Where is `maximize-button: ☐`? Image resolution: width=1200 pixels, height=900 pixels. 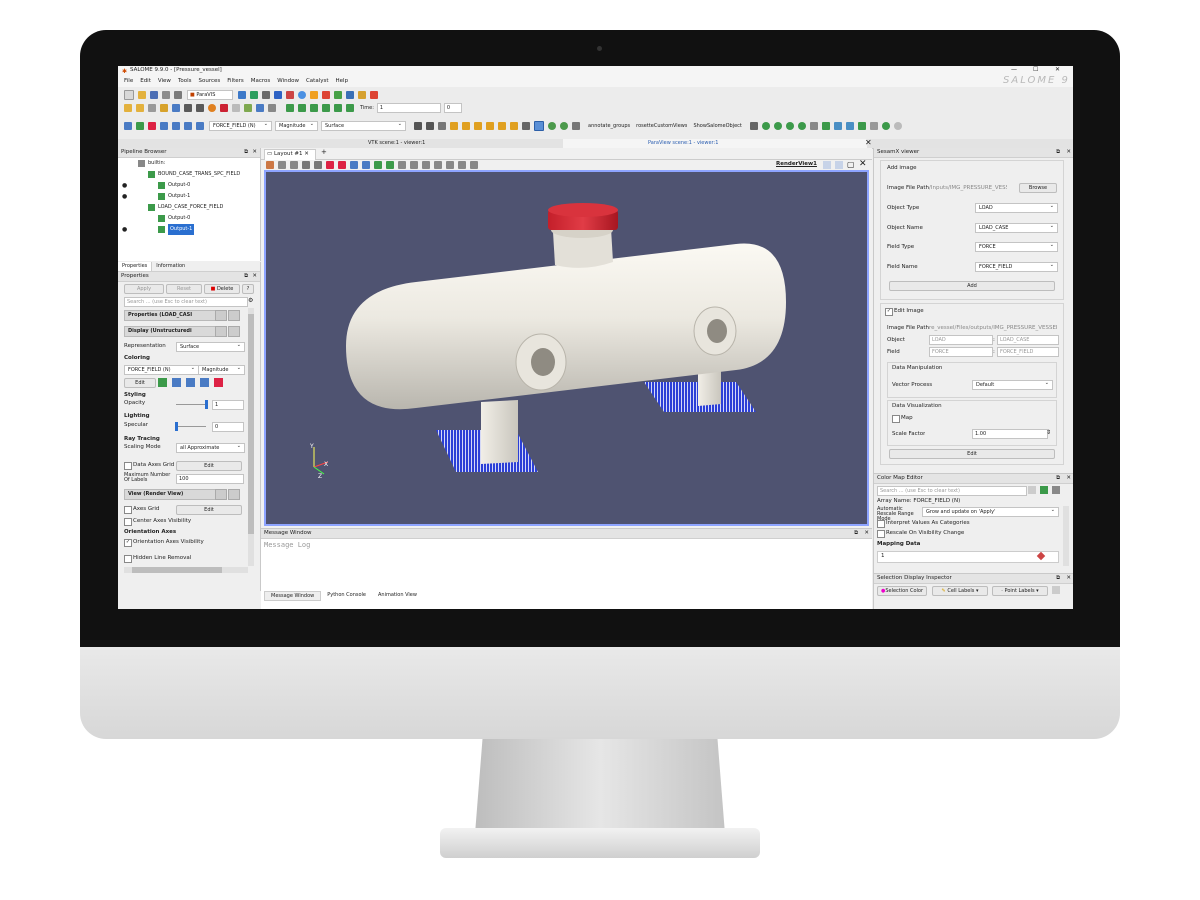
maximize-button: ☐ is located at coordinates (1035, 69).